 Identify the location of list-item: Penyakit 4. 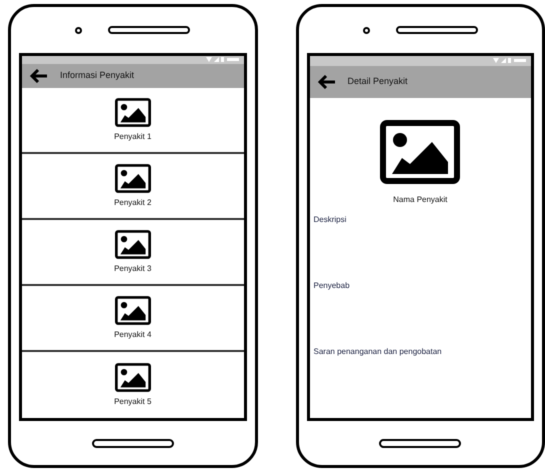
(133, 319).